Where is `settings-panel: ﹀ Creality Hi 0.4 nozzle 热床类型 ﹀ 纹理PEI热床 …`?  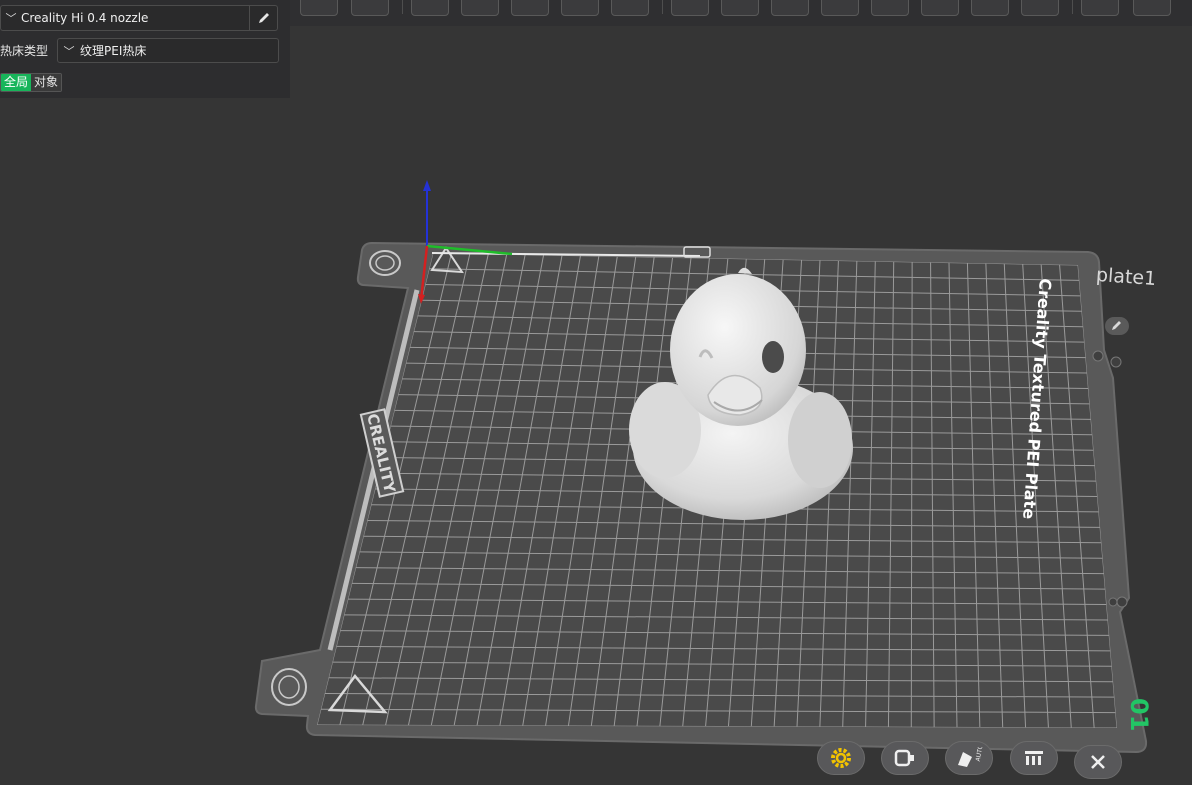
settings-panel: ﹀ Creality Hi 0.4 nozzle 热床类型 ﹀ 纹理PEI热床 … is located at coordinates (145, 49).